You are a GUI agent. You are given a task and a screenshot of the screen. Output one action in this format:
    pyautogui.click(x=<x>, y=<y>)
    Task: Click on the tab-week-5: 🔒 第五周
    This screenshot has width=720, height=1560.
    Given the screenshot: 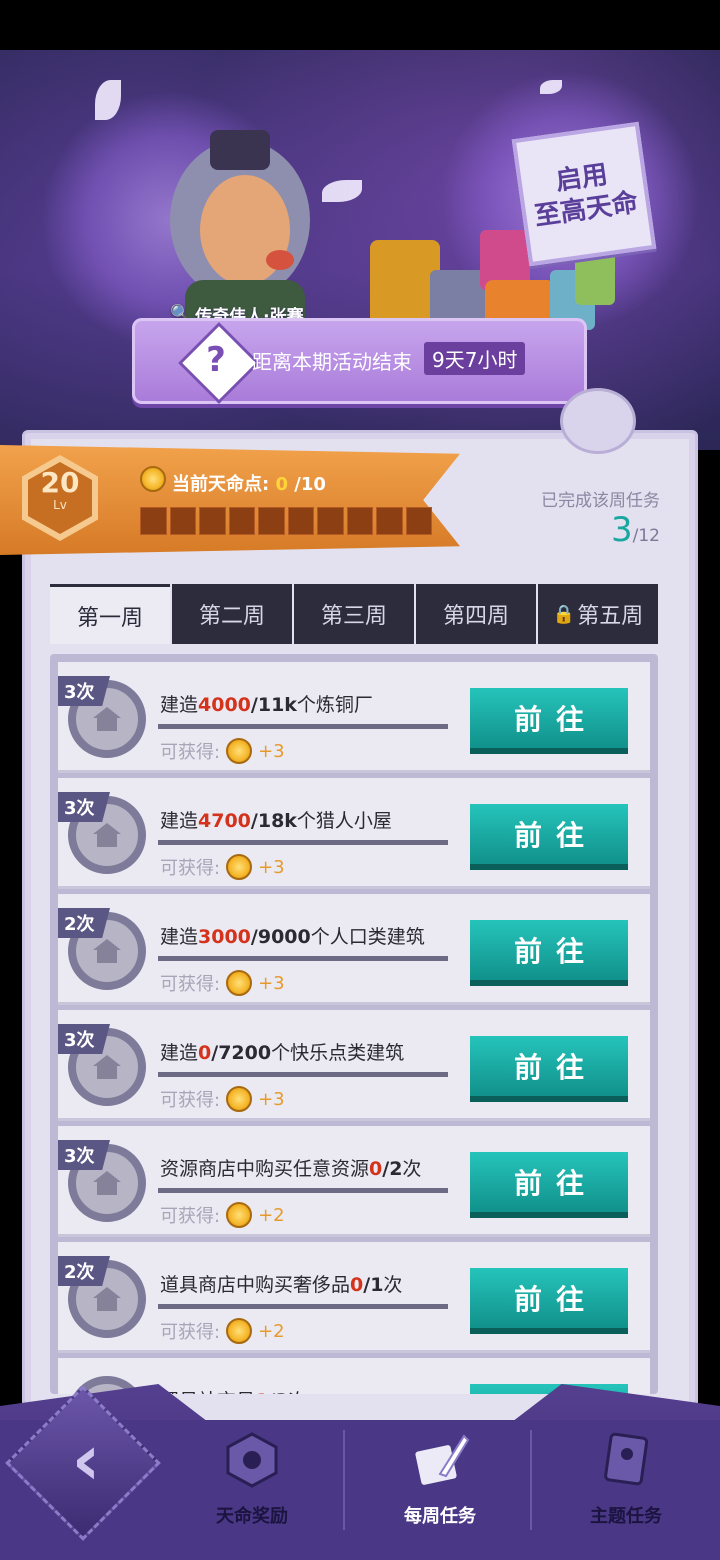 What is the action you would take?
    pyautogui.click(x=598, y=614)
    